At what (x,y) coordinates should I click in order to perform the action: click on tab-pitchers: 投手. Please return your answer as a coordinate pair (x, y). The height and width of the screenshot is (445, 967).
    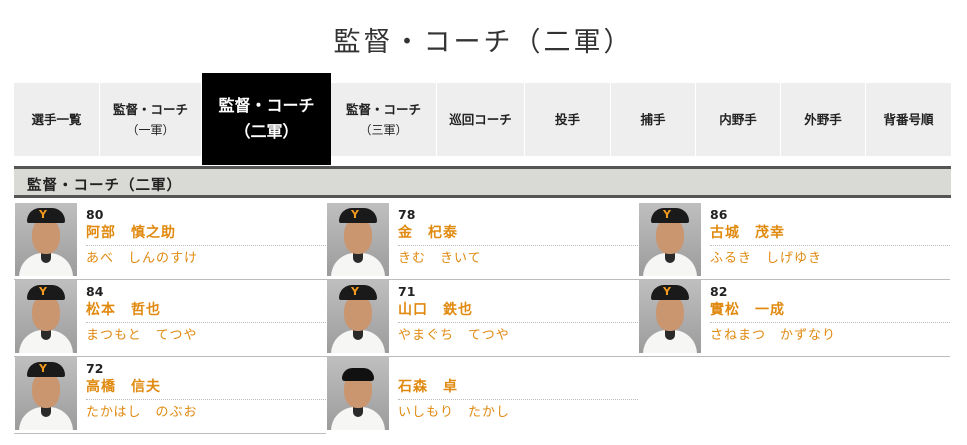
    Looking at the image, I should click on (568, 119).